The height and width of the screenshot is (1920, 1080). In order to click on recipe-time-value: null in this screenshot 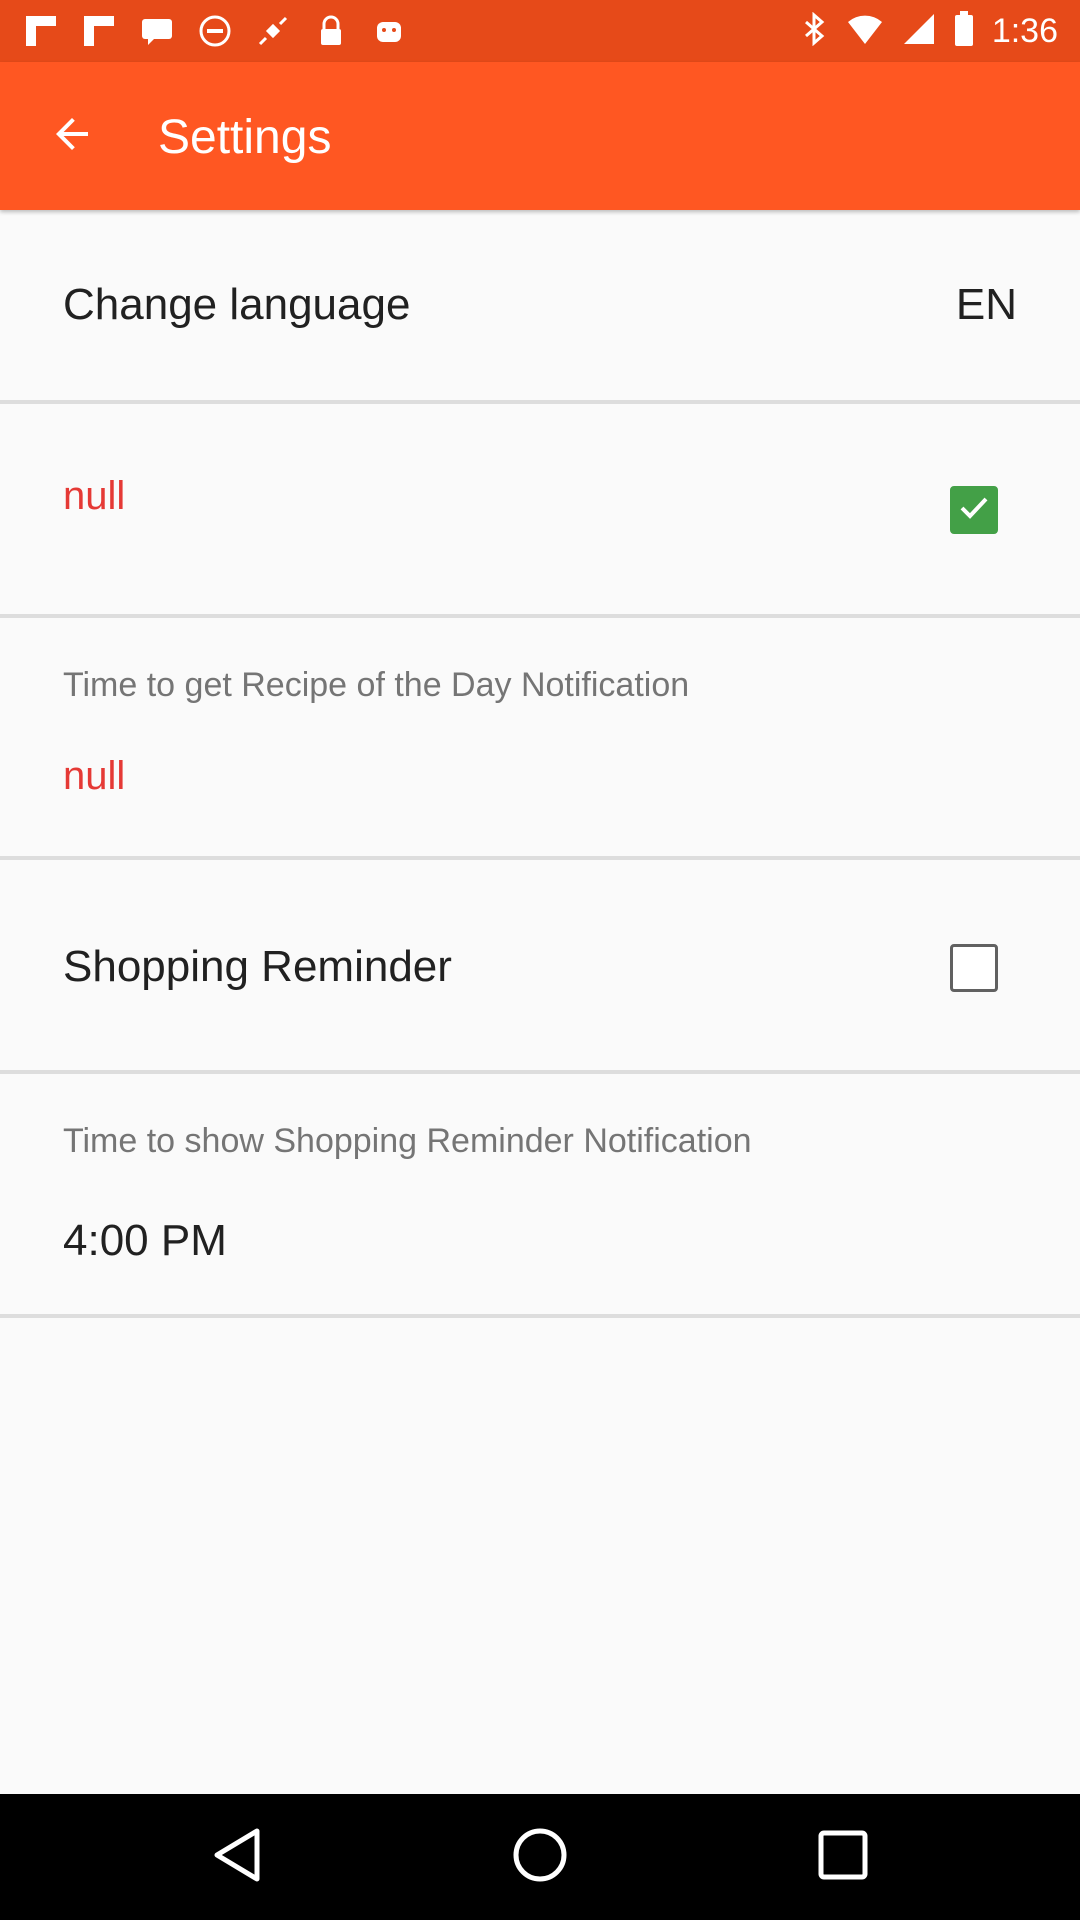, I will do `click(94, 776)`.